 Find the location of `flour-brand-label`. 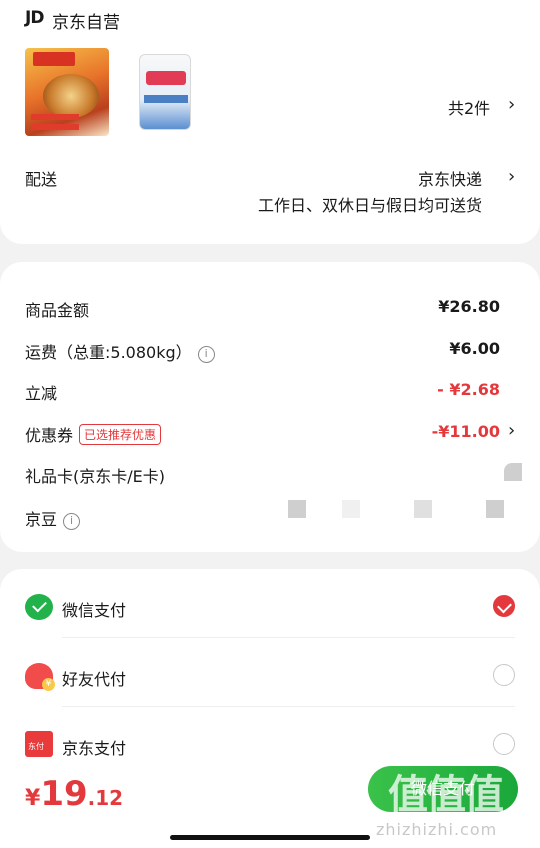

flour-brand-label is located at coordinates (166, 78).